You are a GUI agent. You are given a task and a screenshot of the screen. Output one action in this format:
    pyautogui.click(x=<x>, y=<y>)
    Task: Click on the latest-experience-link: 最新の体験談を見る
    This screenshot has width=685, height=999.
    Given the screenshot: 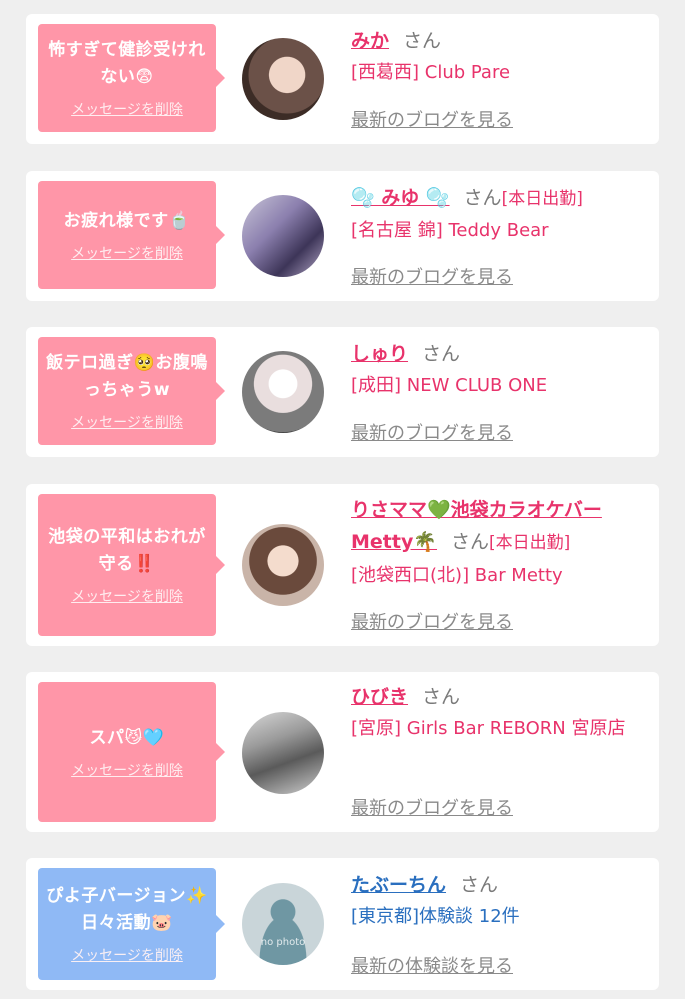 What is the action you would take?
    pyautogui.click(x=432, y=965)
    